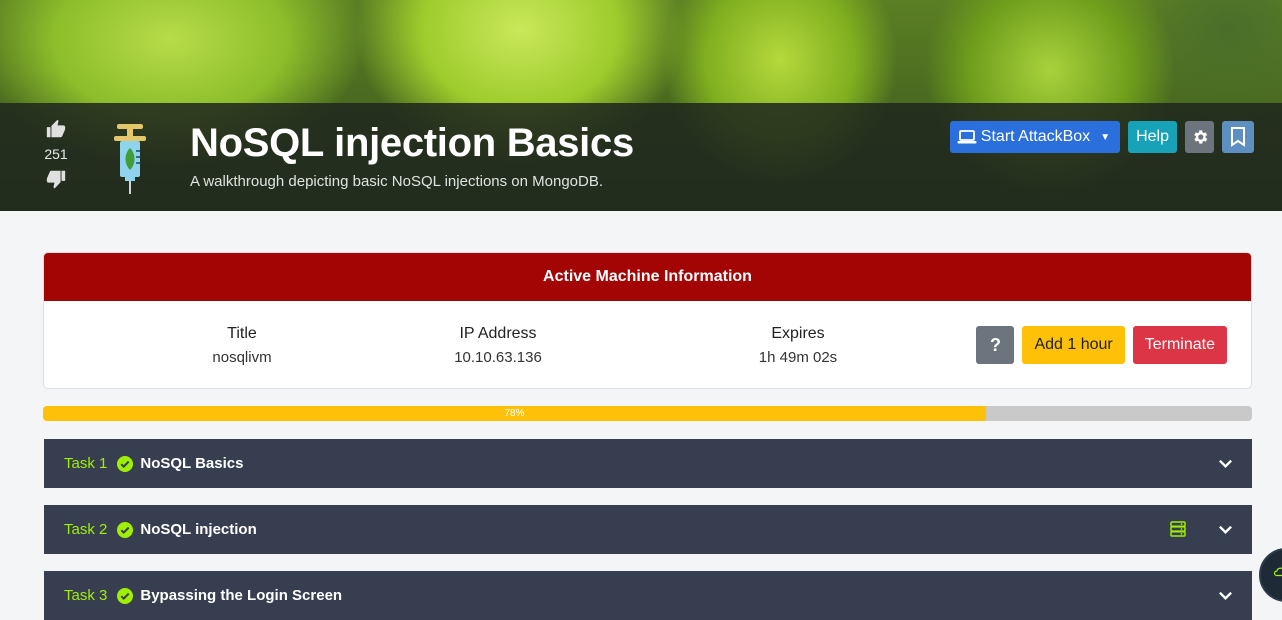  Describe the element at coordinates (995, 345) in the screenshot. I see `machine-help-button: ?` at that location.